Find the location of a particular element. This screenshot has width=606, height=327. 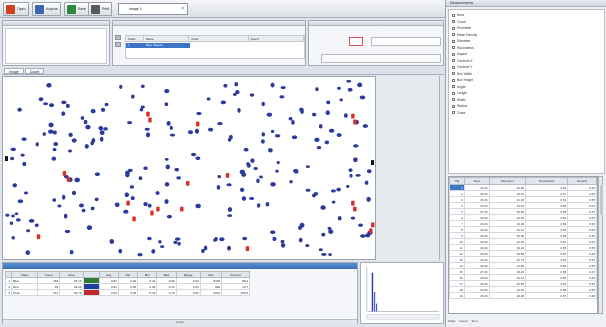

add-class-icon is located at coordinates (118, 37).